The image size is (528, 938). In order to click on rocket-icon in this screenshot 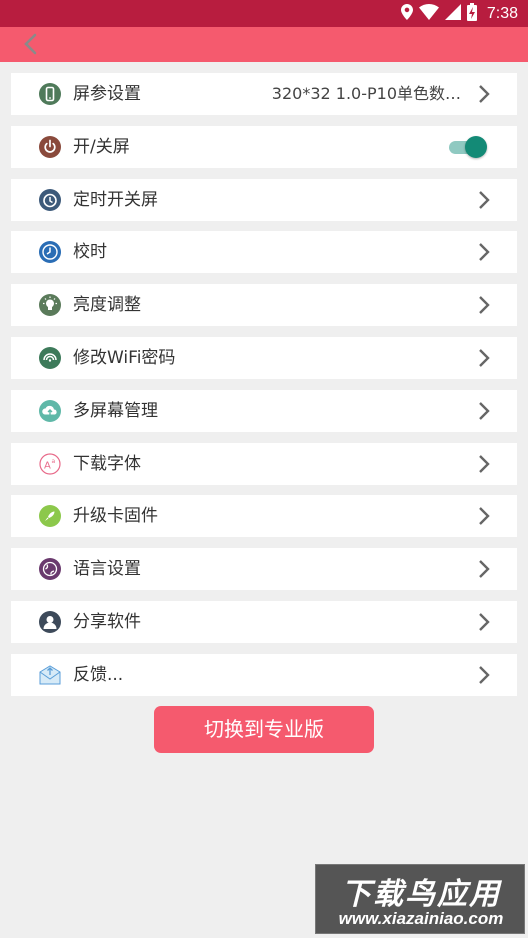, I will do `click(50, 516)`.